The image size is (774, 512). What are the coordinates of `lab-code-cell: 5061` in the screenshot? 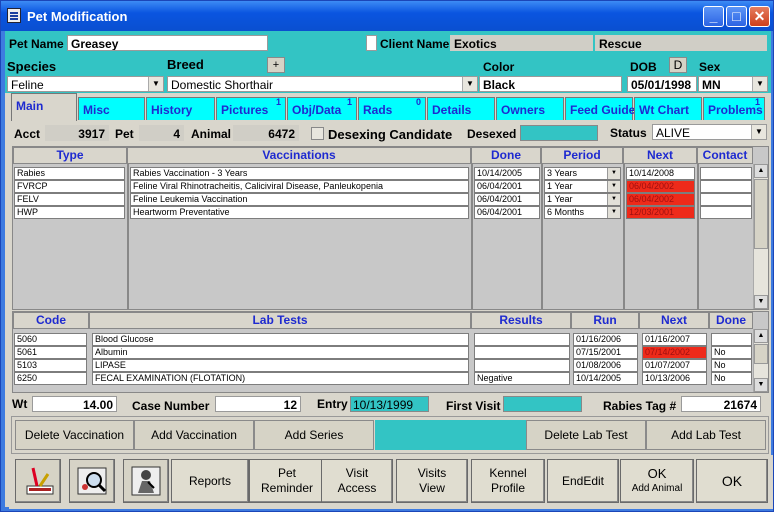 It's located at (50, 352).